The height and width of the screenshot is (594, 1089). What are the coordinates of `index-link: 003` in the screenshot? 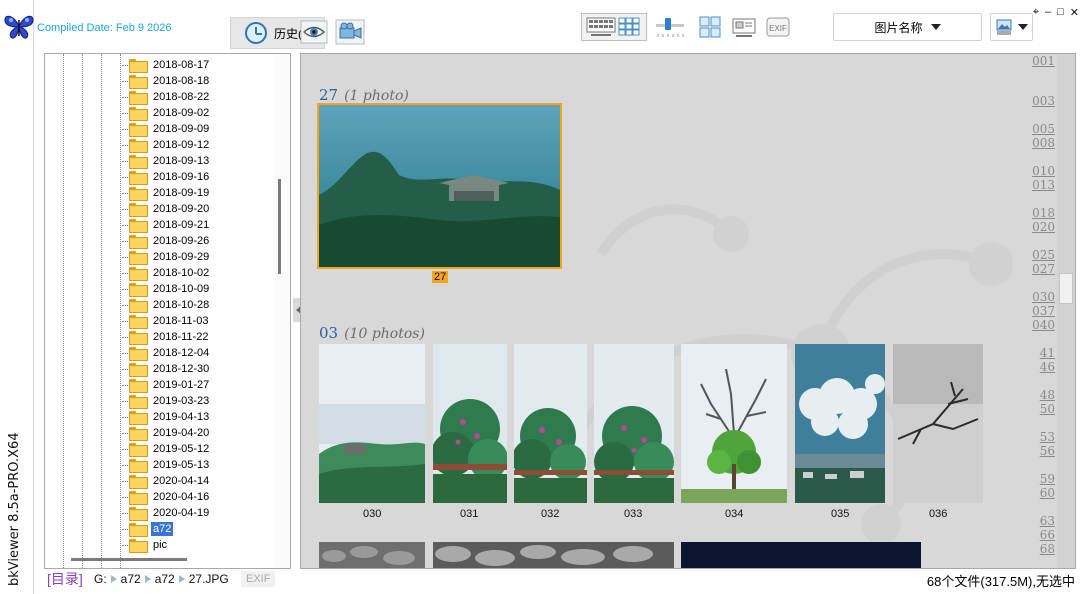 It's located at (1043, 101).